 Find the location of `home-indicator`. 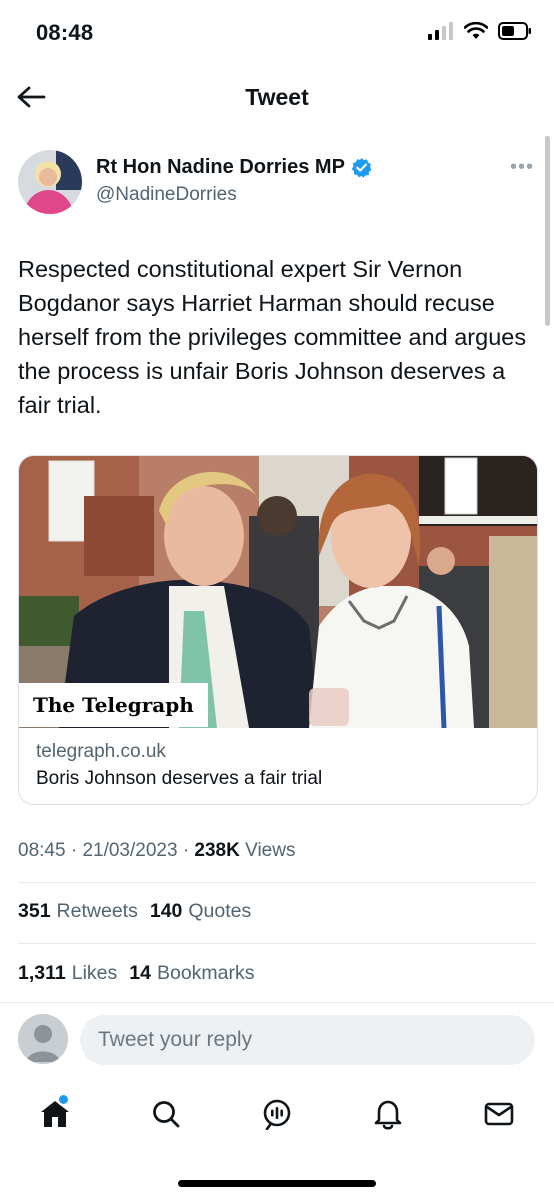

home-indicator is located at coordinates (277, 1183).